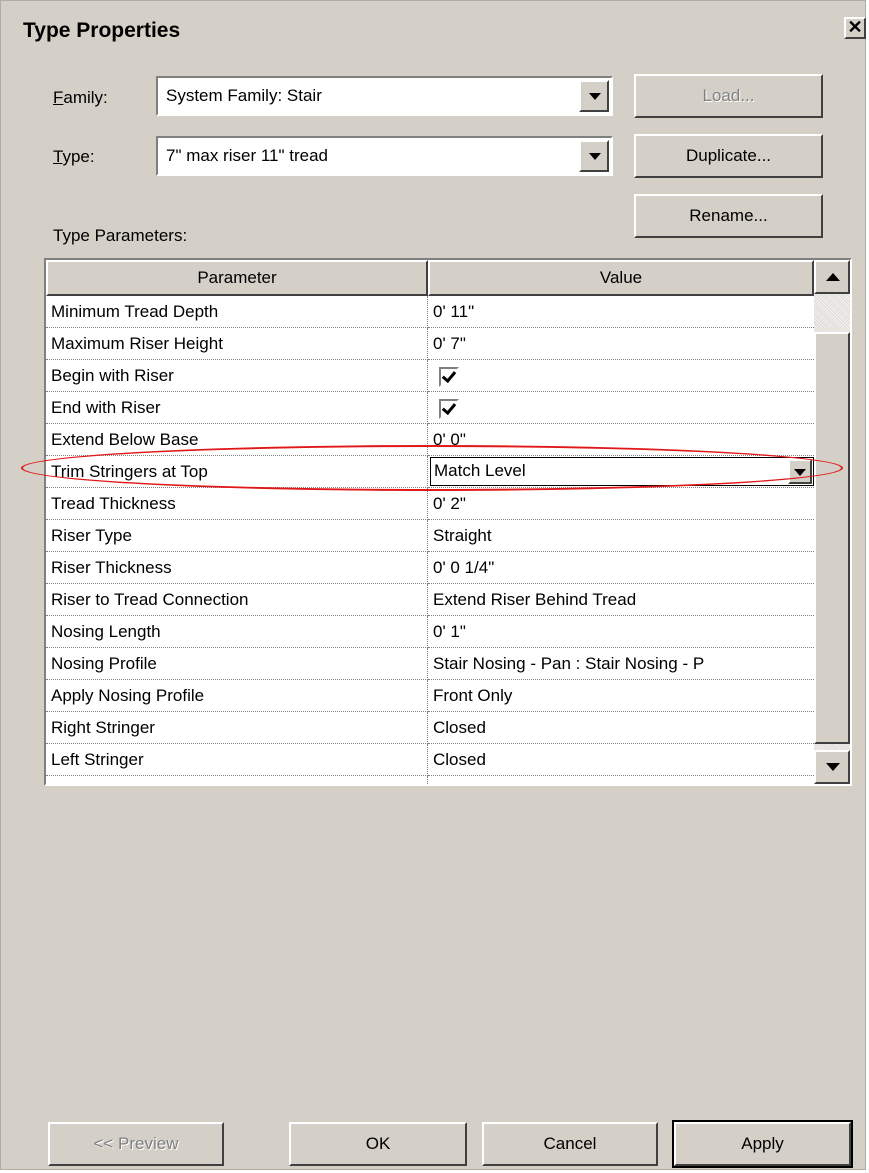 The width and height of the screenshot is (869, 1173). I want to click on parameter-name: Nosing Profile, so click(237, 664).